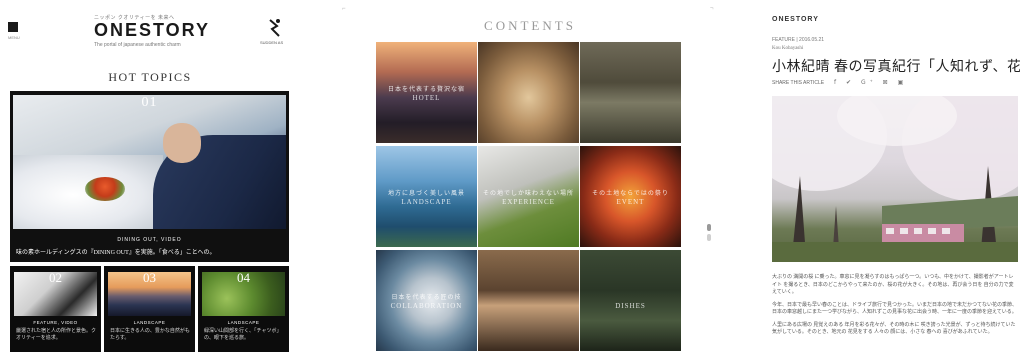 The height and width of the screenshot is (360, 1020). Describe the element at coordinates (530, 25) in the screenshot. I see `contents-title: CONTENTS` at that location.